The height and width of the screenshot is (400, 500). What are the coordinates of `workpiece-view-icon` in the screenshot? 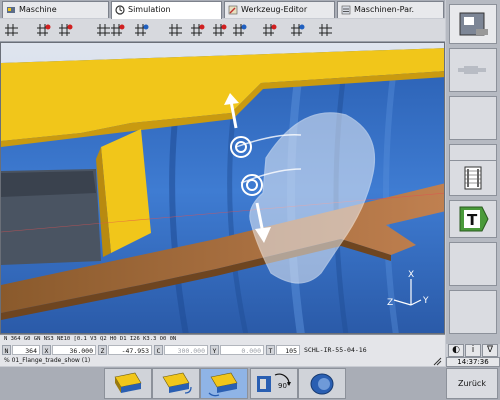 It's located at (128, 382).